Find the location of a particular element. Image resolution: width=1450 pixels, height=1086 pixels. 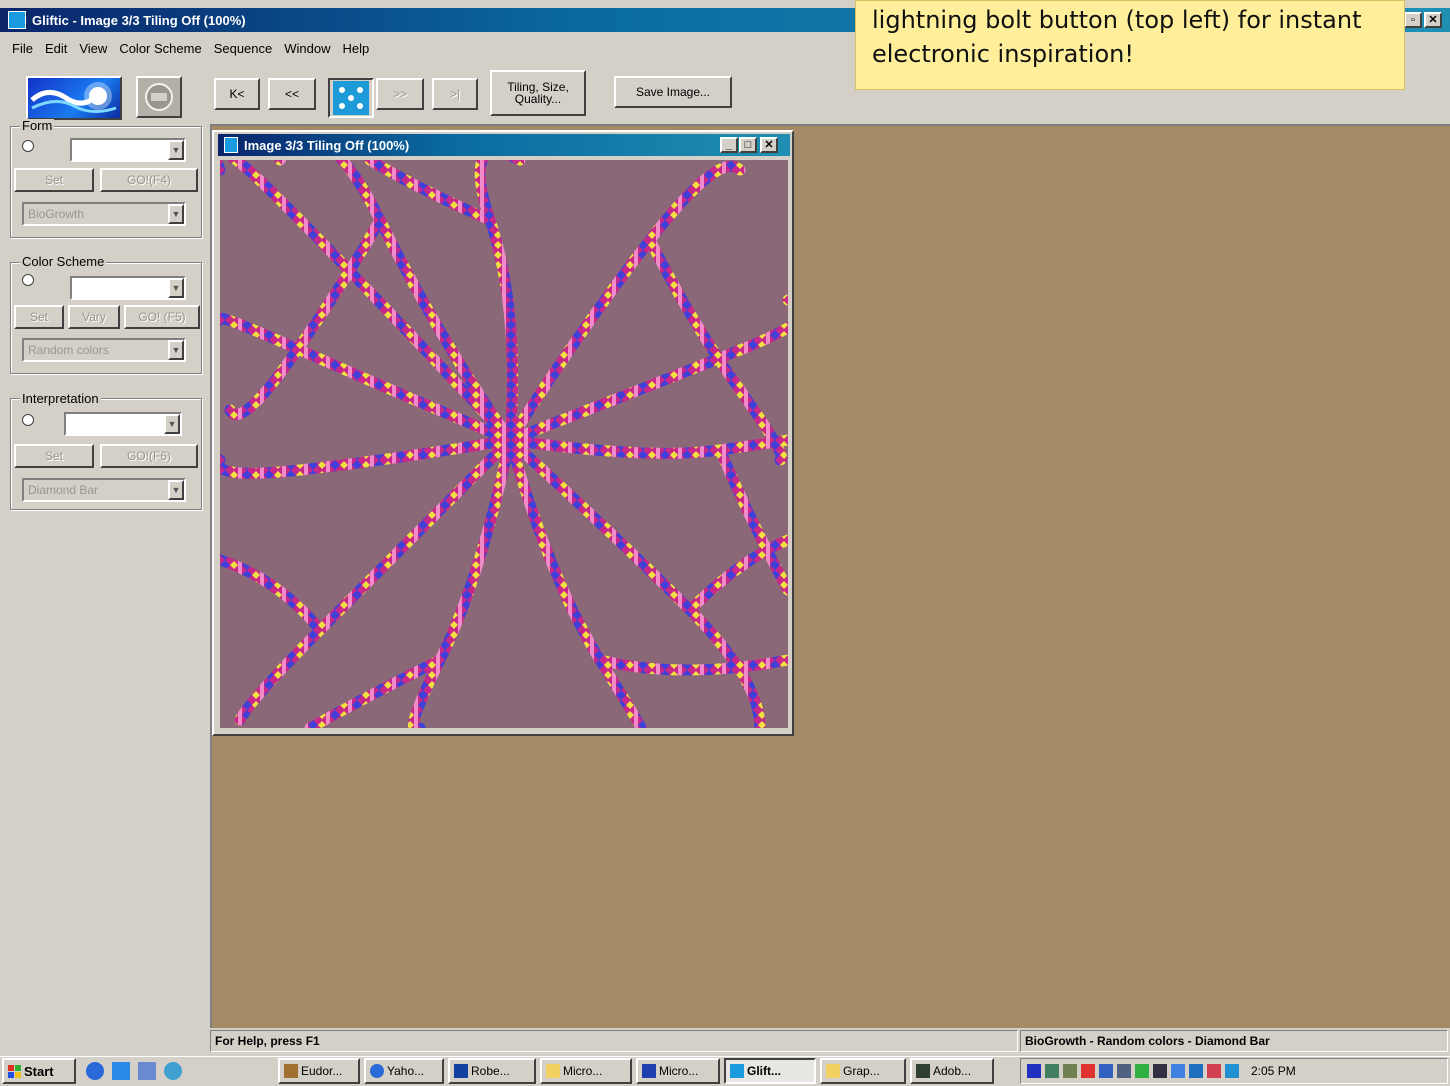

menu-help: Help is located at coordinates (356, 48).